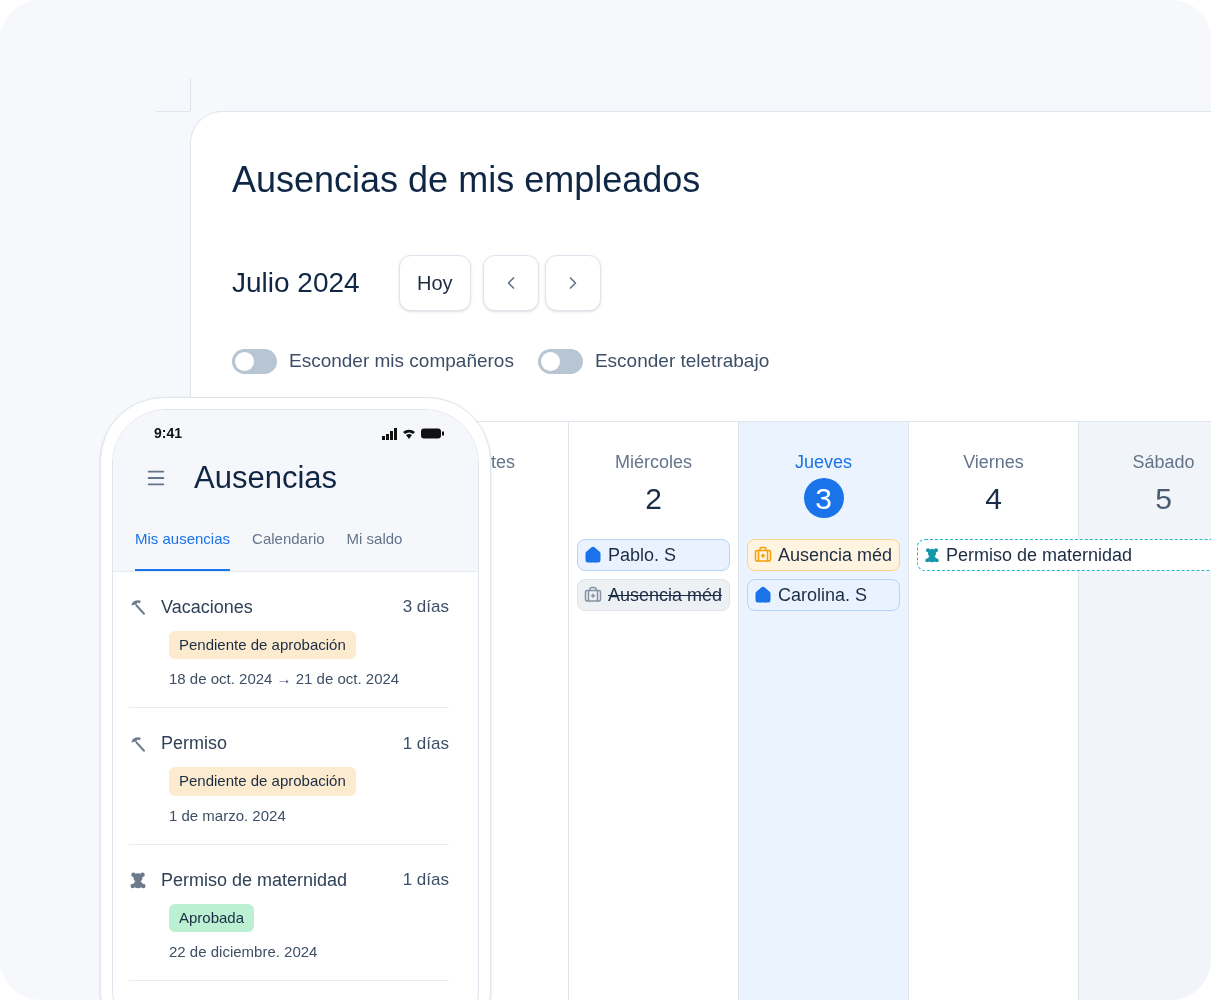  I want to click on weekday-label: Miércoles, so click(653, 462).